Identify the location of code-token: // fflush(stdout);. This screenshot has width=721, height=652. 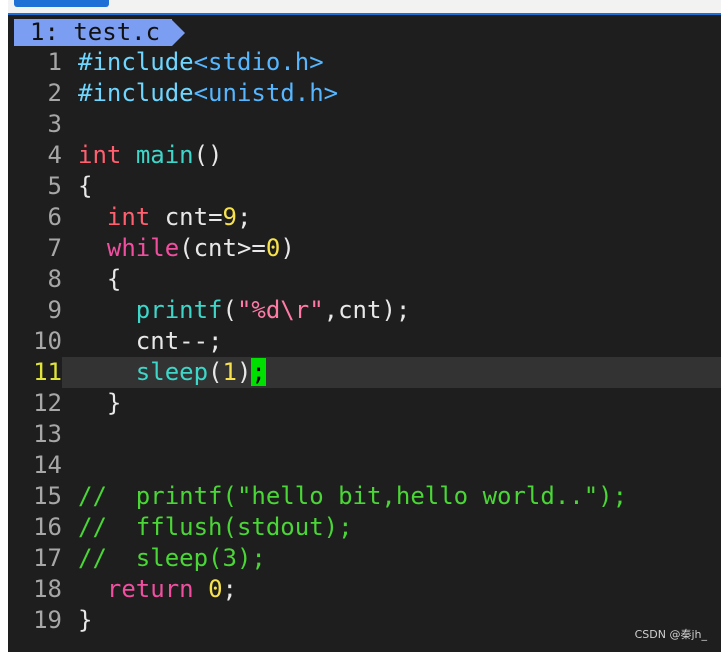
(215, 527).